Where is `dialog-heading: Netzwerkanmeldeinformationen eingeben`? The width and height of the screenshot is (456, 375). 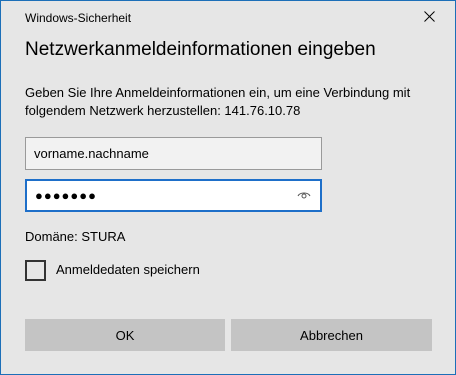
dialog-heading: Netzwerkanmeldeinformationen eingeben is located at coordinates (200, 49).